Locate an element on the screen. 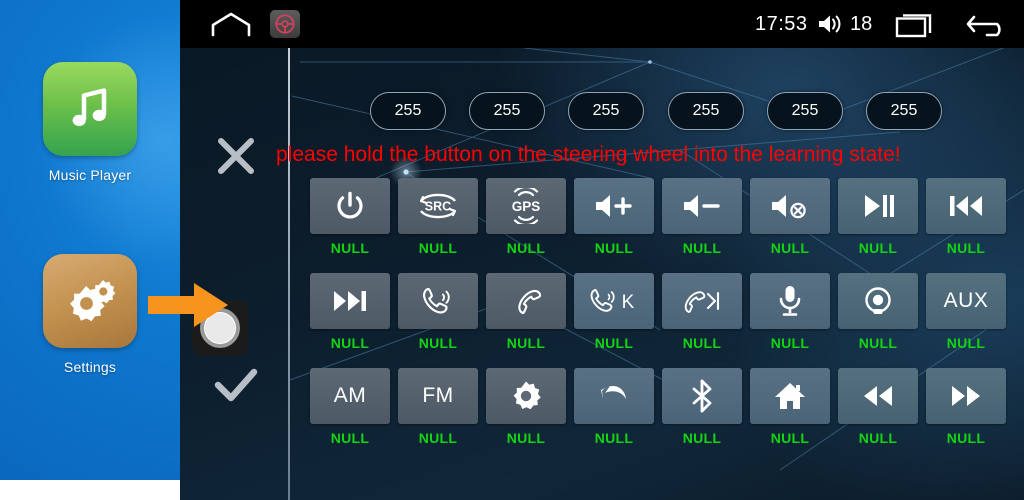 This screenshot has height=500, width=1024. key-text: AM is located at coordinates (350, 395).